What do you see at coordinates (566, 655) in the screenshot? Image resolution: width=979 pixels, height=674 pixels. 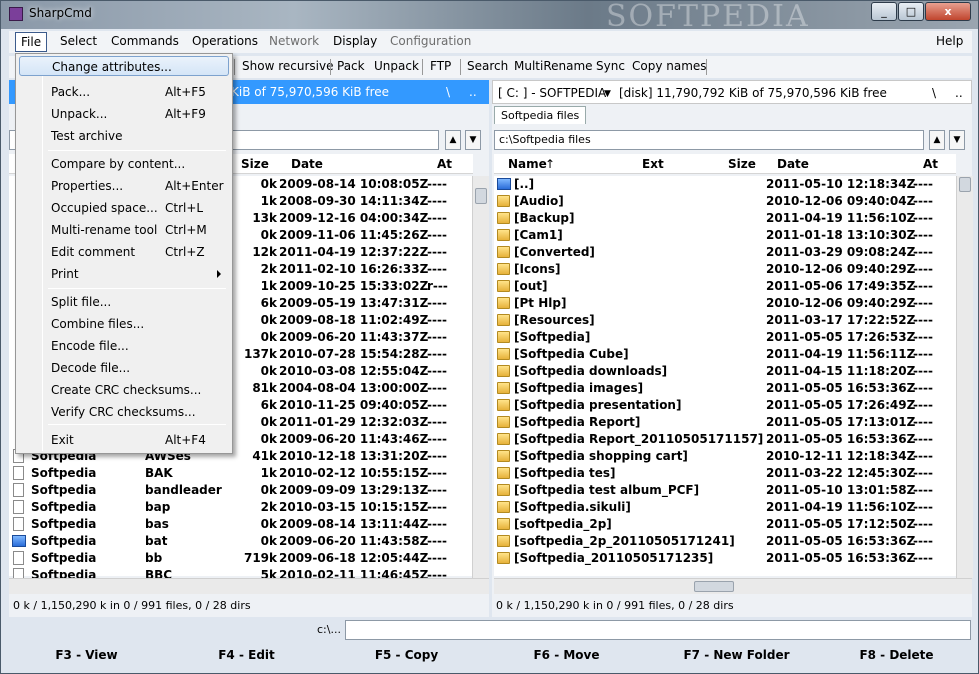 I see `f6-move-button: F6 - Move` at bounding box center [566, 655].